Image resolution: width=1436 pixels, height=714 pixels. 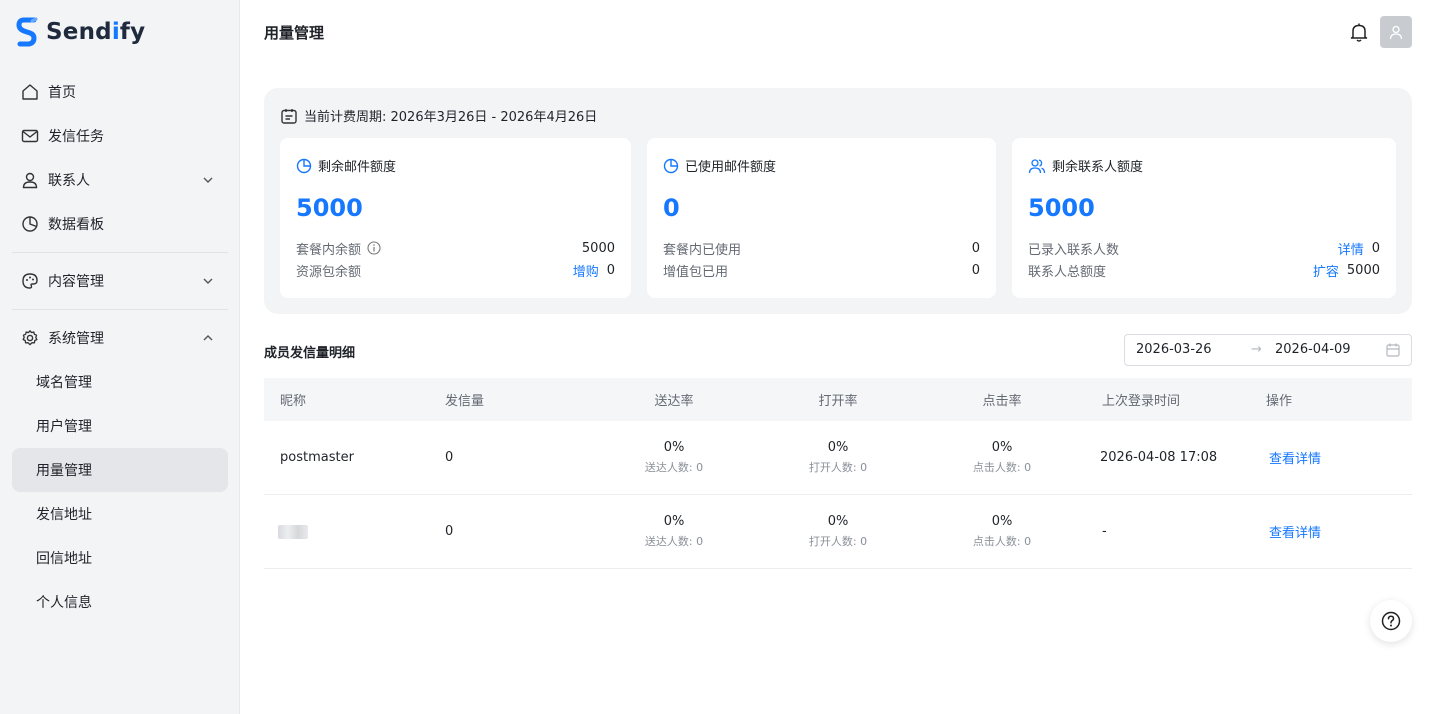 What do you see at coordinates (674, 467) in the screenshot?
I see `rate-sub: 送达人数: 0` at bounding box center [674, 467].